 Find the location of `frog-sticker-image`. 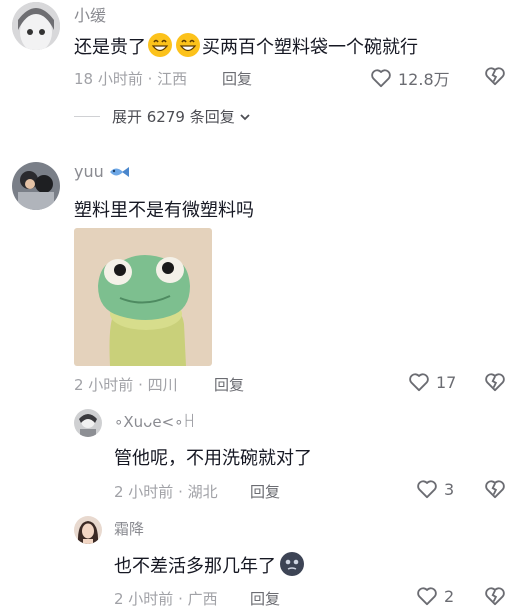

frog-sticker-image is located at coordinates (143, 297).